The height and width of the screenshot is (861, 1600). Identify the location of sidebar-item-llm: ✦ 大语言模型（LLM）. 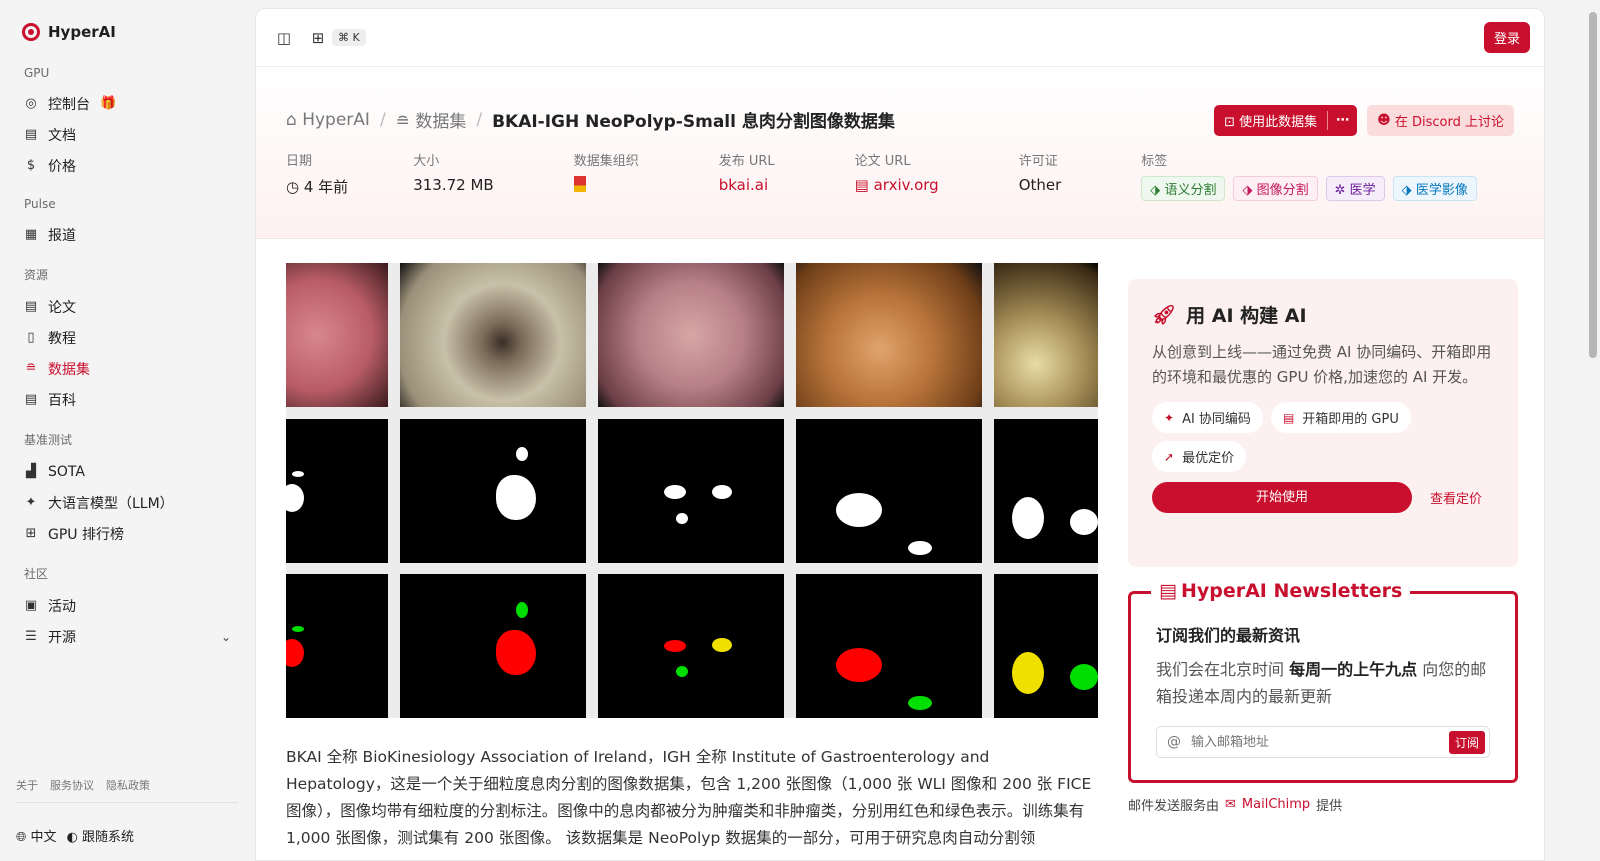
(127, 502).